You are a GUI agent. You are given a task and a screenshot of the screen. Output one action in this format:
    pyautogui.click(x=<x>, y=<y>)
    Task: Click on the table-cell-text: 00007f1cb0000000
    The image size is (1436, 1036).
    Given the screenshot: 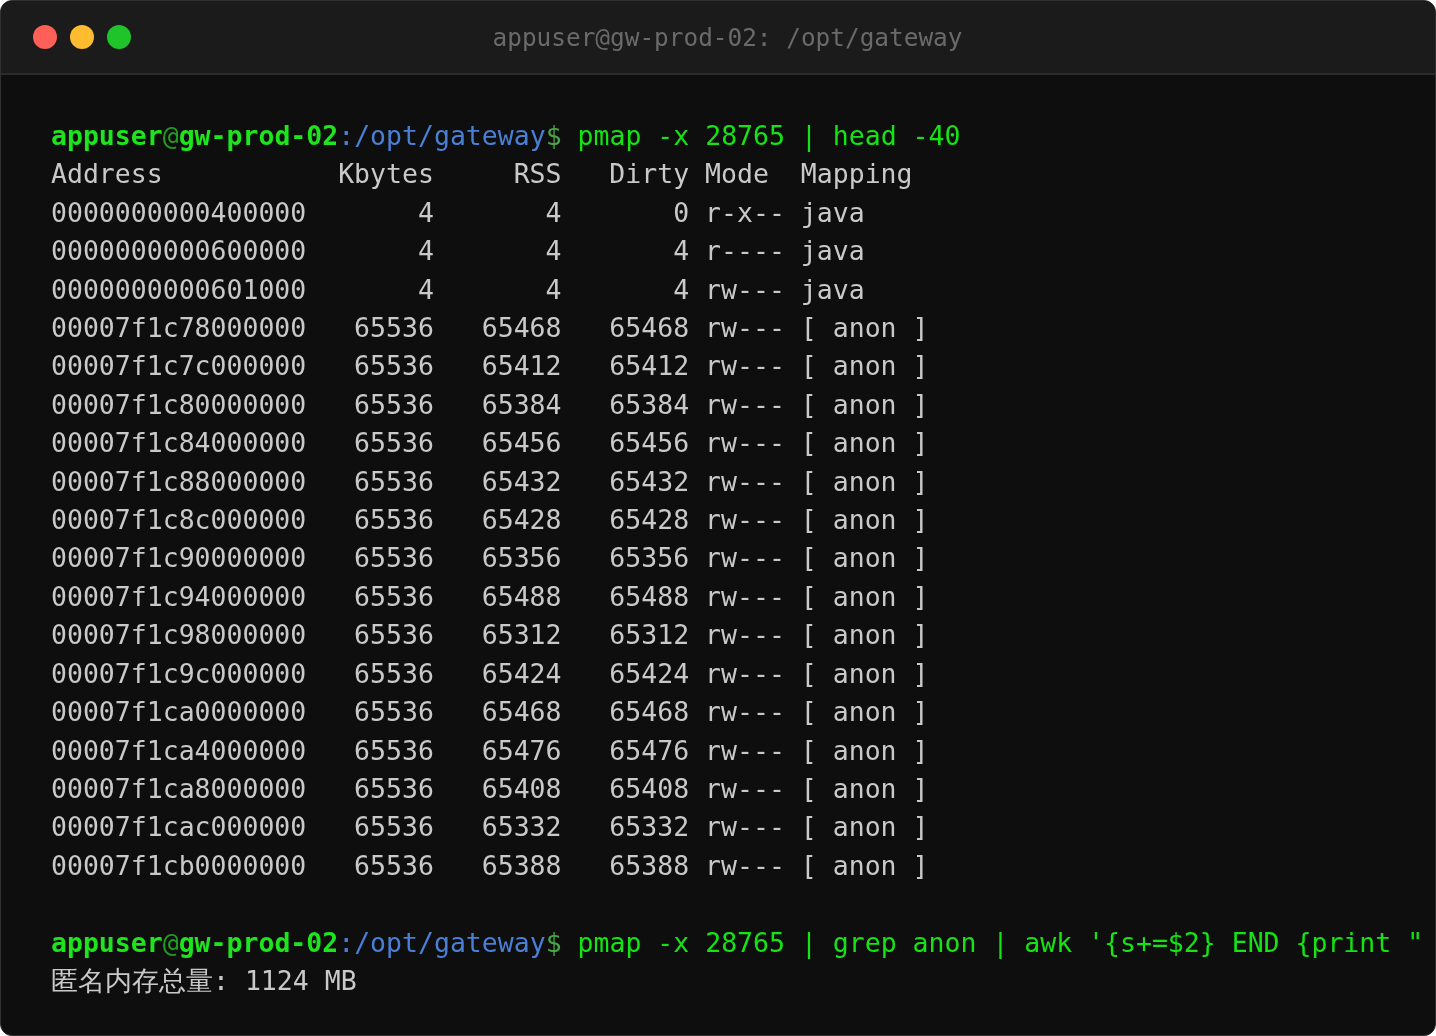 What is the action you would take?
    pyautogui.click(x=179, y=865)
    